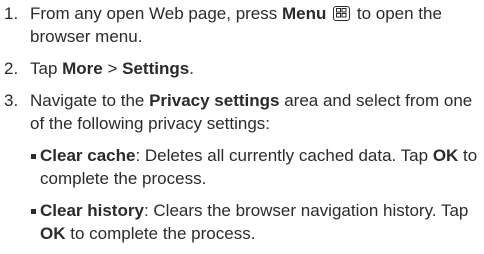 The width and height of the screenshot is (484, 254). I want to click on option-title: Clear history, so click(92, 210).